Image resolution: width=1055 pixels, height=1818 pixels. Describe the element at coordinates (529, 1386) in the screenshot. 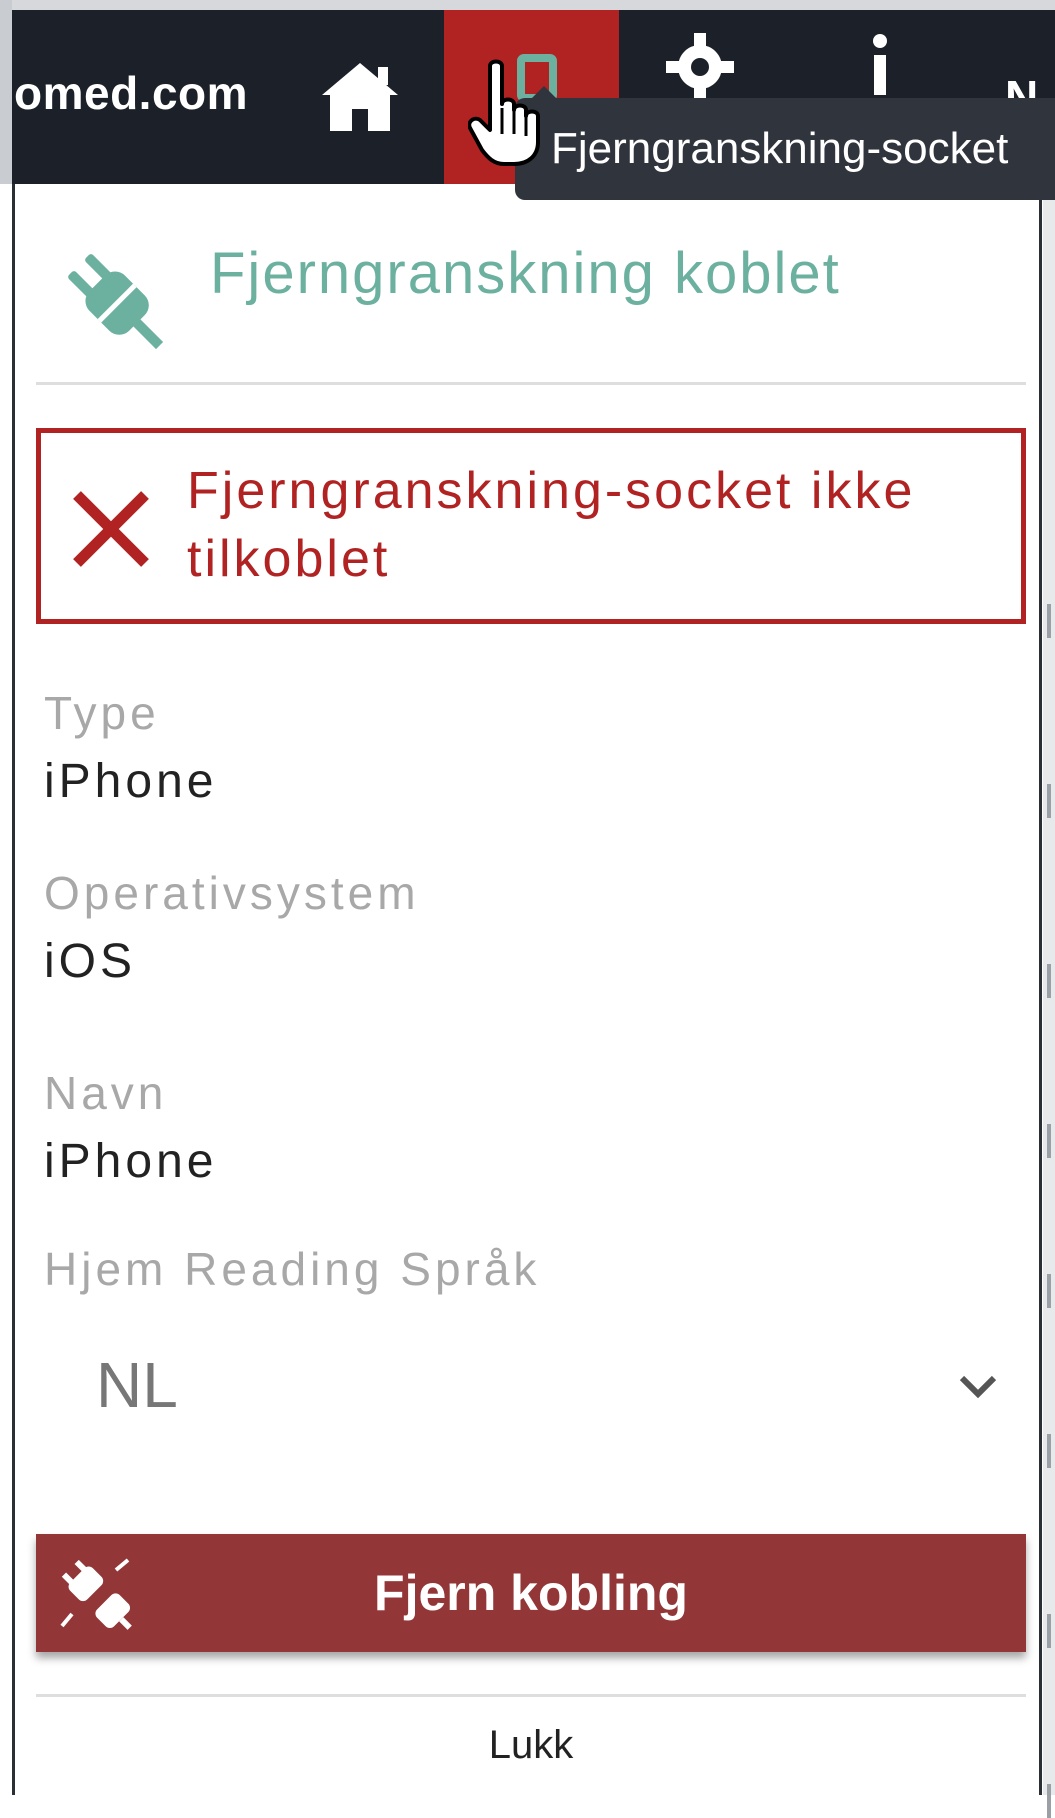

I see `language-select: NL` at that location.